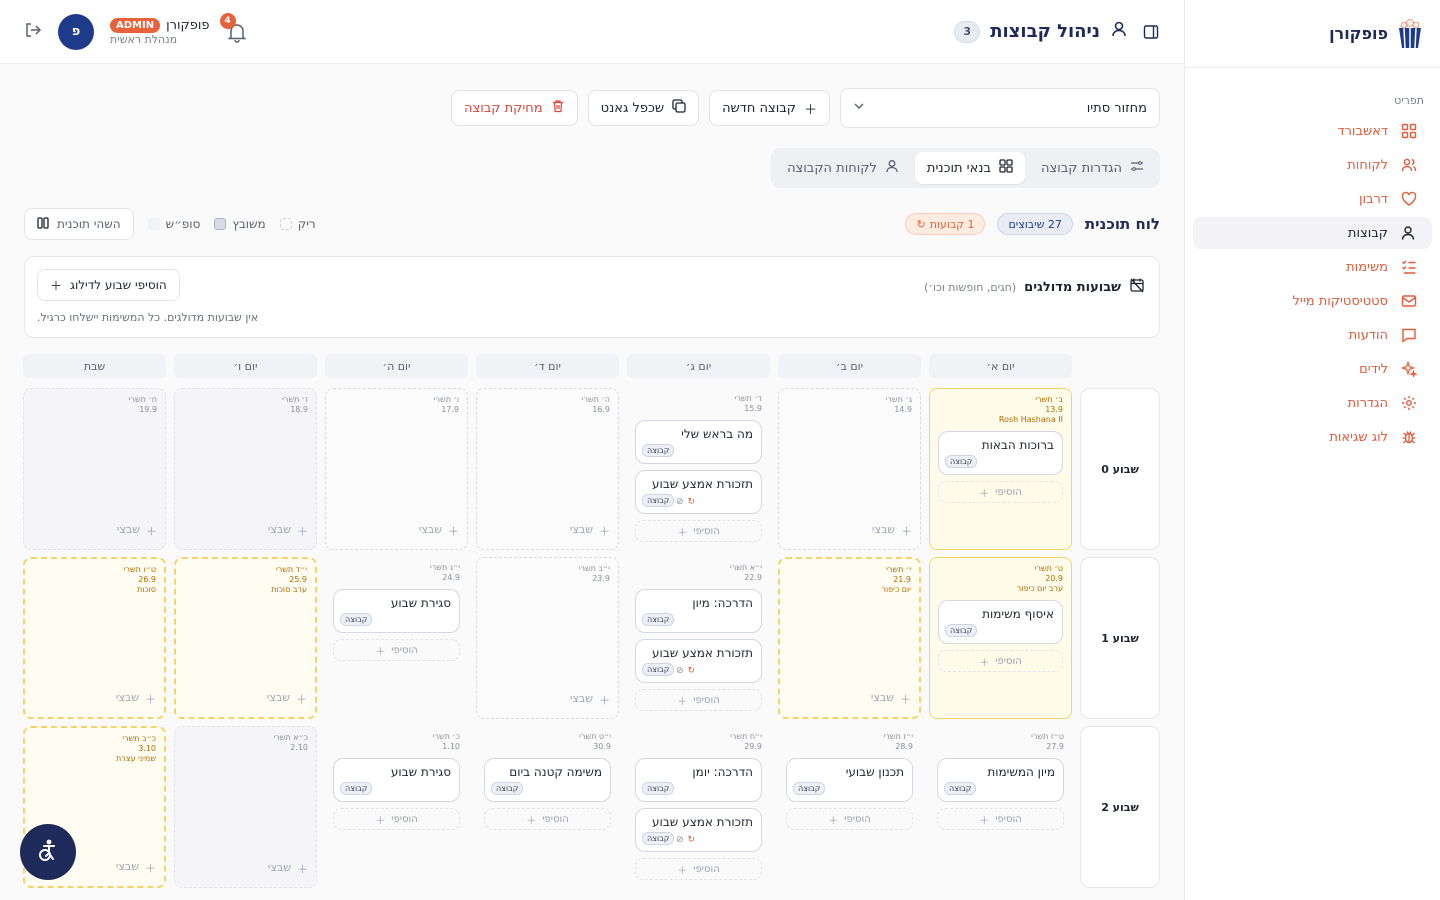 This screenshot has height=900, width=1440. I want to click on group-count-badge: 3, so click(967, 31).